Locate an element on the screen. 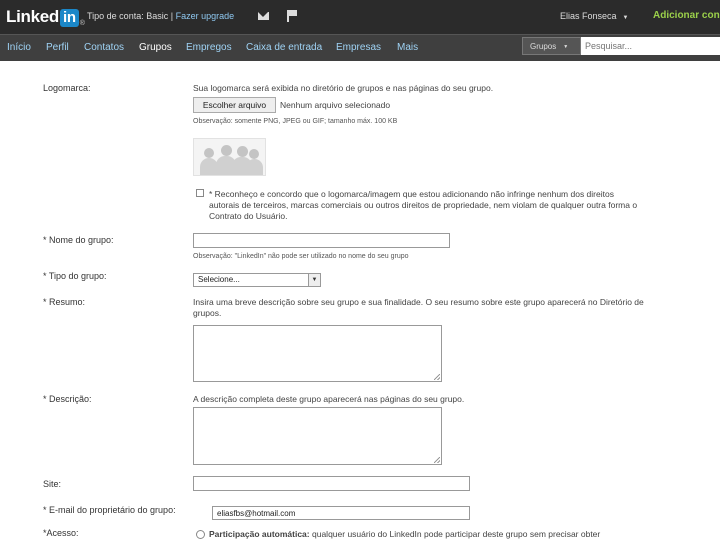 The height and width of the screenshot is (540, 720). ack-checkbox is located at coordinates (200, 193).